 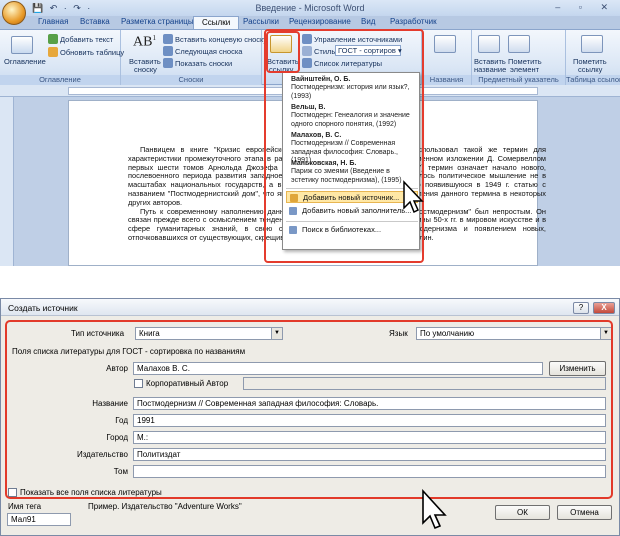 I want to click on tab-view: Вид, so click(x=368, y=21).